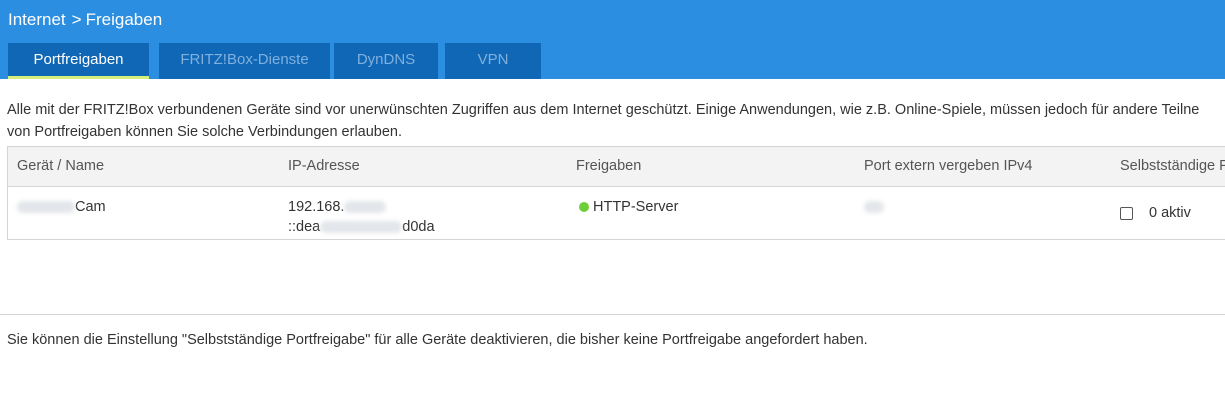 The width and height of the screenshot is (1225, 397). I want to click on selbststaendig-checkbox, so click(1126, 213).